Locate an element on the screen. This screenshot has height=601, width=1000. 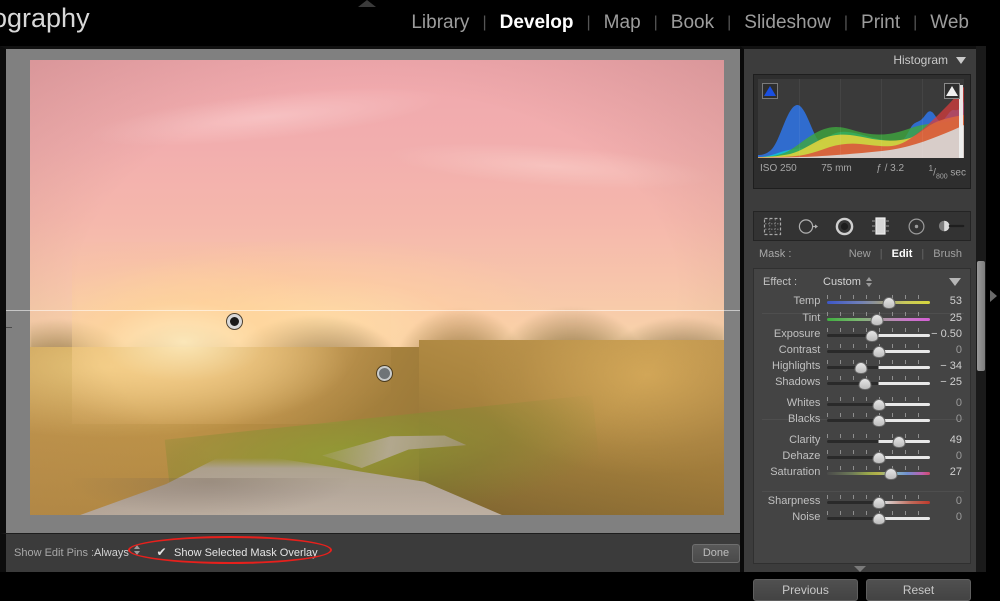
module-develop: Develop is located at coordinates (537, 23).